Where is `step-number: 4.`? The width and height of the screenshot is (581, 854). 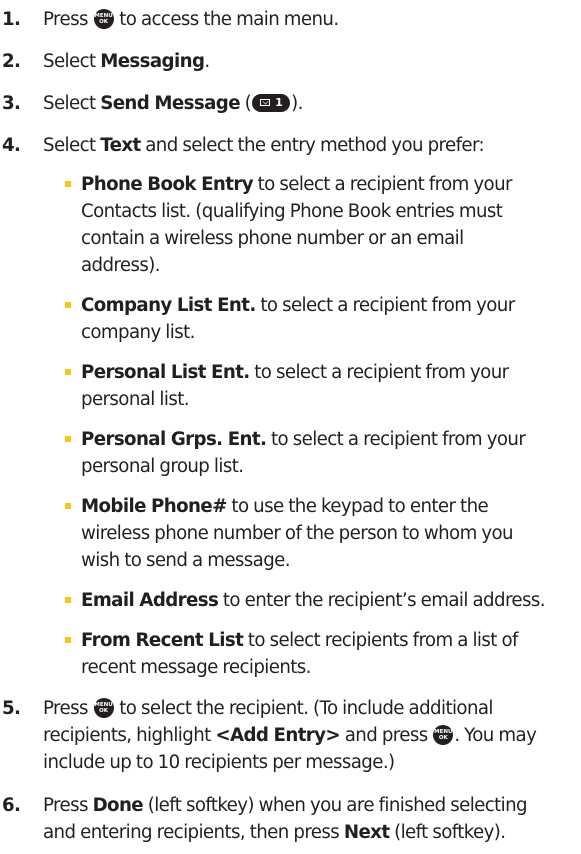 step-number: 4. is located at coordinates (11, 145).